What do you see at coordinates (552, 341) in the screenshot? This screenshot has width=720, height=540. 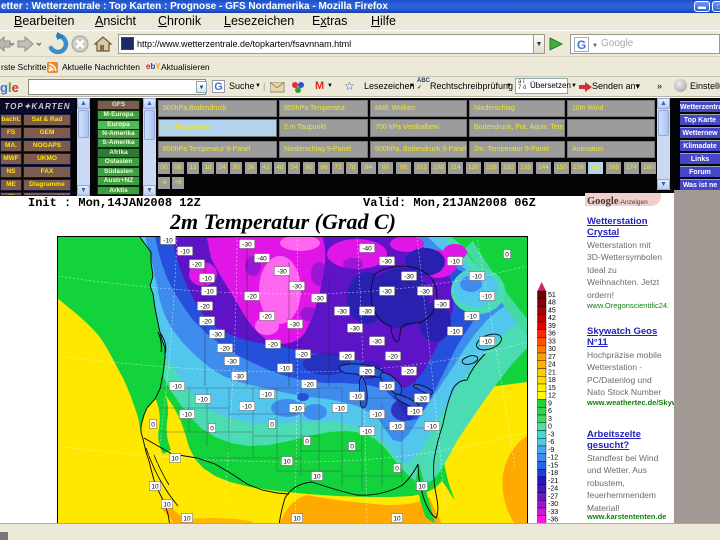 I see `svg-text: 33` at bounding box center [552, 341].